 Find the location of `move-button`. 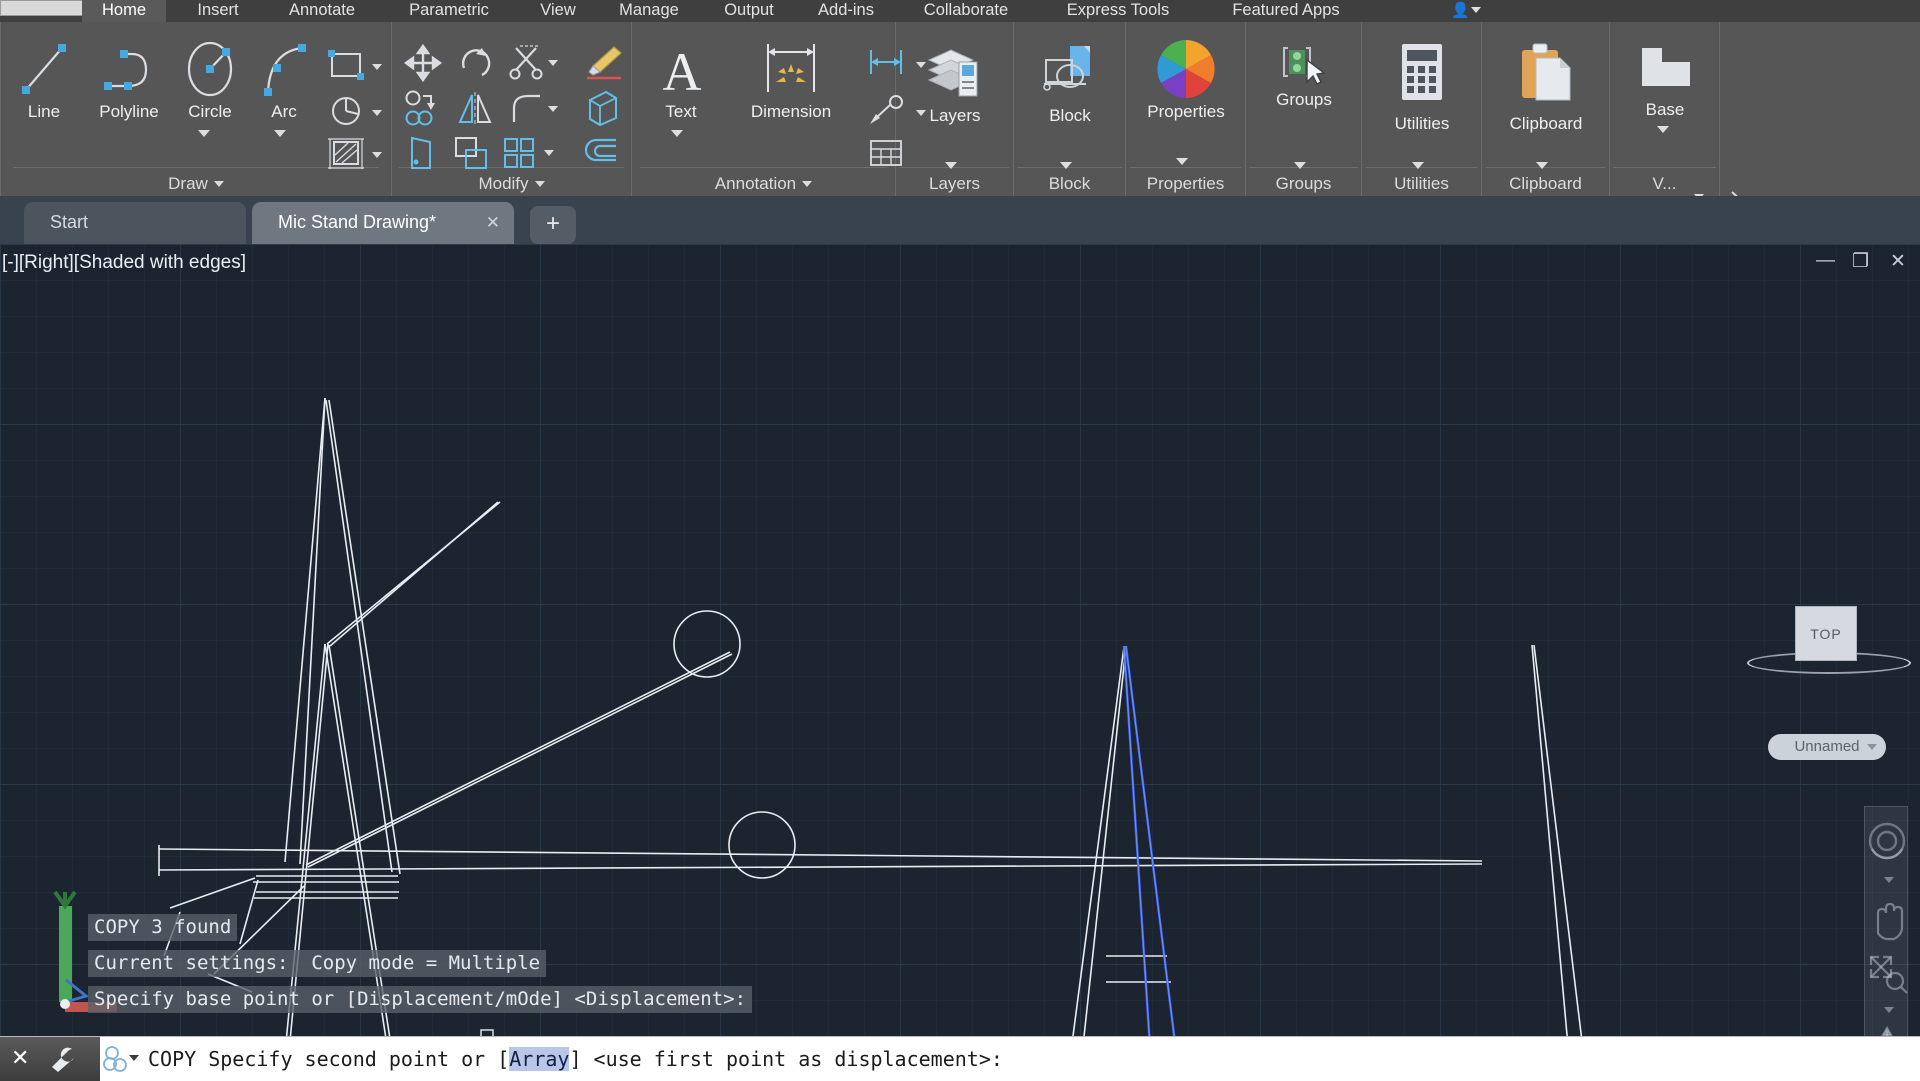

move-button is located at coordinates (423, 65).